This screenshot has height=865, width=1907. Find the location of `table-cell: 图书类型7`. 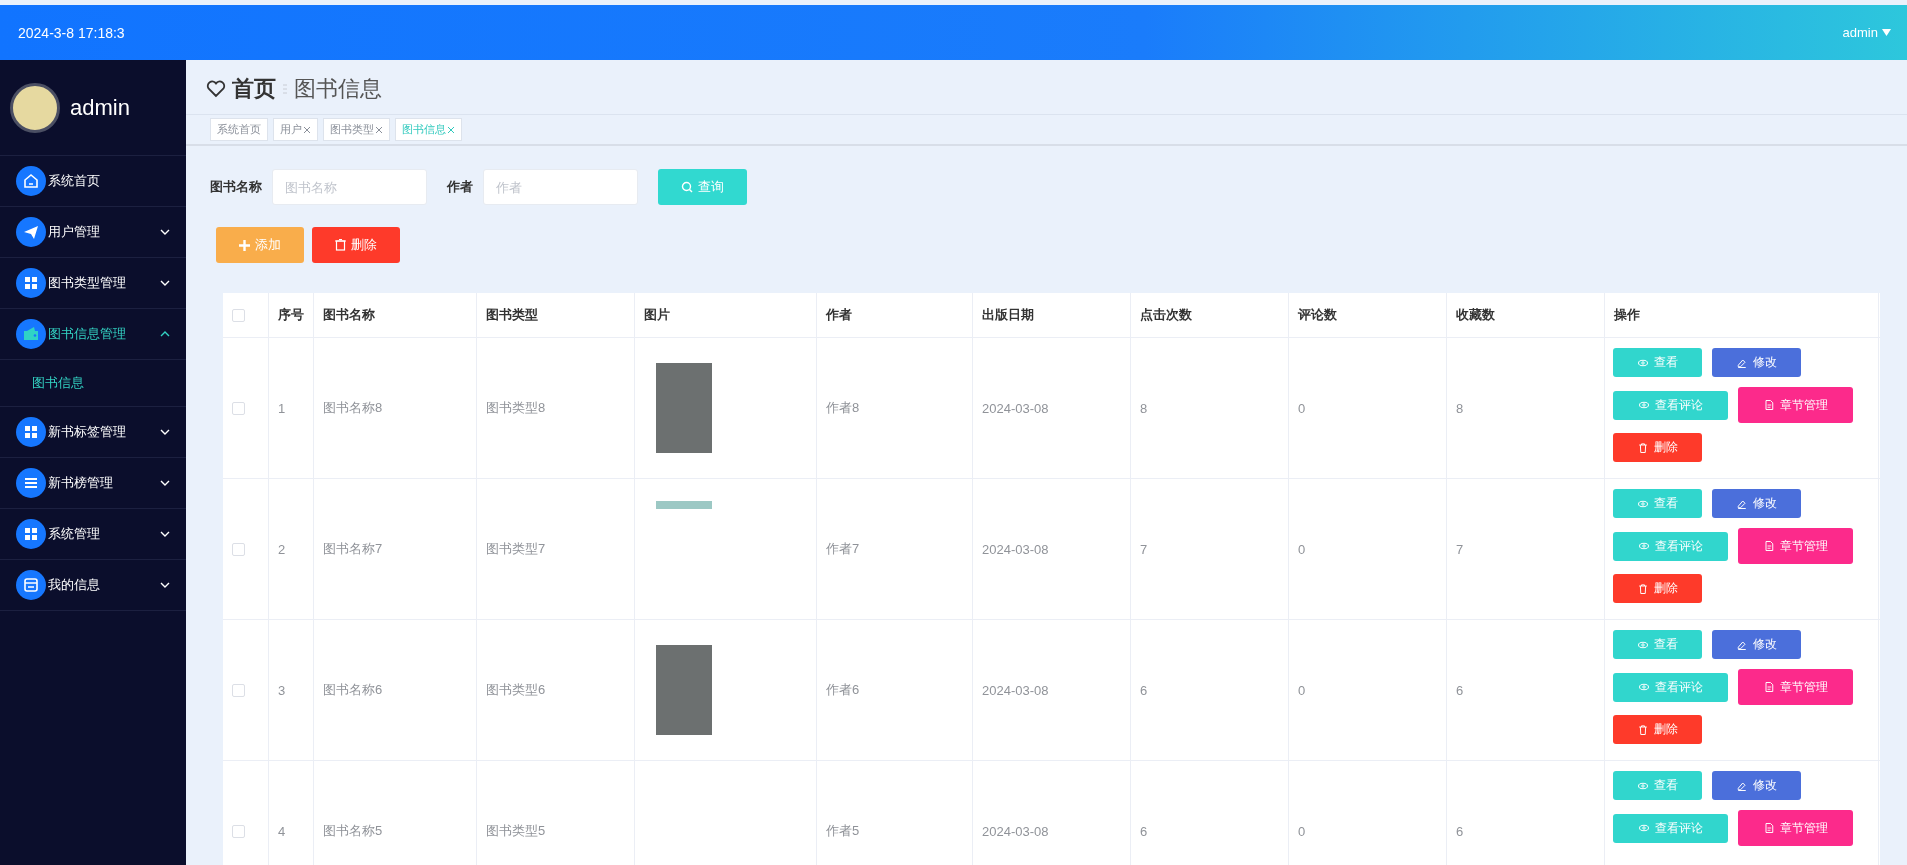

table-cell: 图书类型7 is located at coordinates (556, 549).